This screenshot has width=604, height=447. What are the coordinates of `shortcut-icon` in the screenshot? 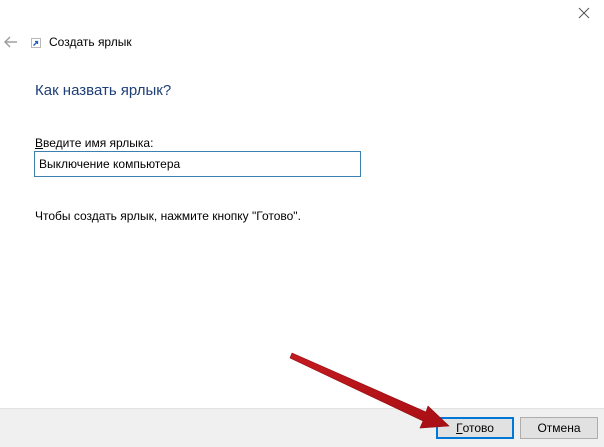 It's located at (36, 43).